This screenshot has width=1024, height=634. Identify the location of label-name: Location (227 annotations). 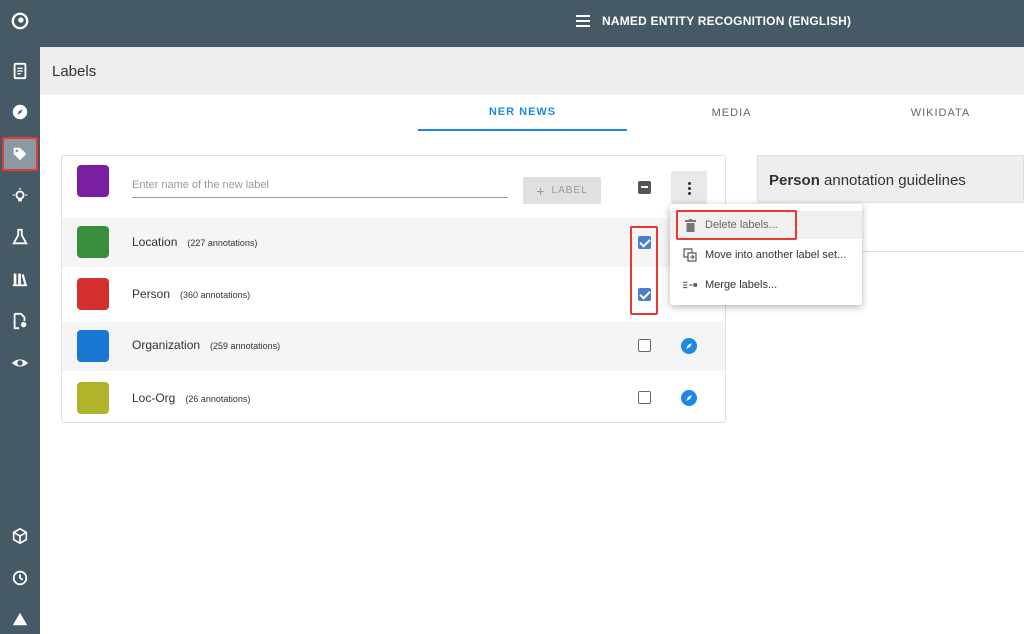
(194, 242).